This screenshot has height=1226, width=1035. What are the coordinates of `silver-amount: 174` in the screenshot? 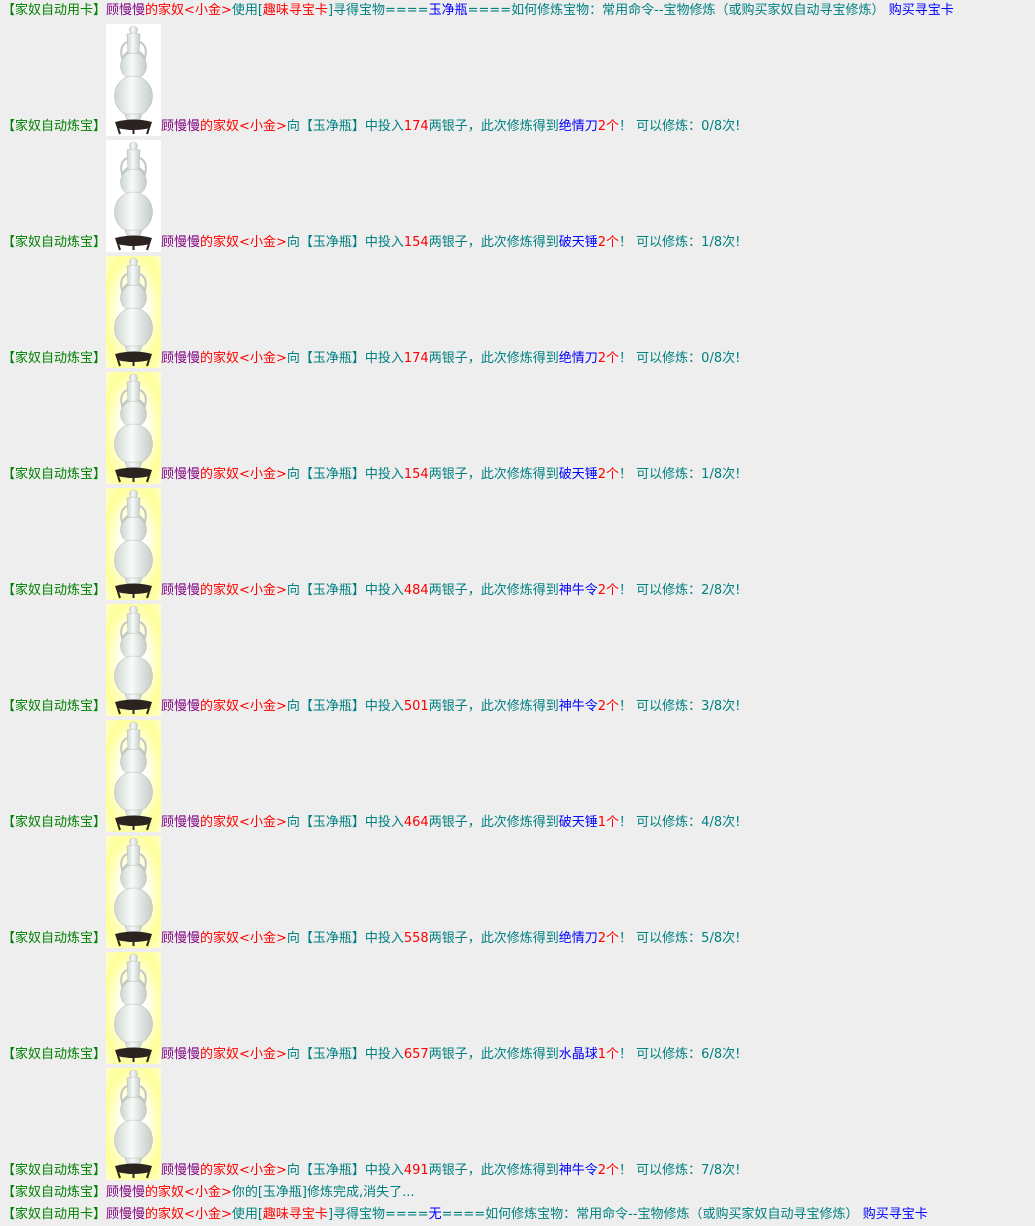 It's located at (416, 358).